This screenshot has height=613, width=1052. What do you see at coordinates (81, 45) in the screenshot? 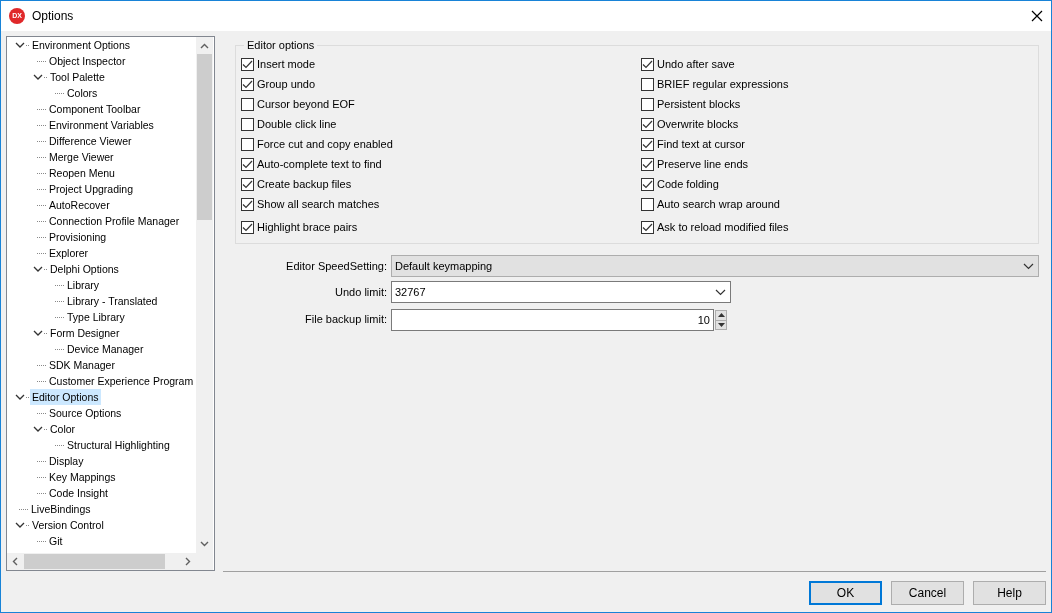
I see `tree-item: Environment Options` at bounding box center [81, 45].